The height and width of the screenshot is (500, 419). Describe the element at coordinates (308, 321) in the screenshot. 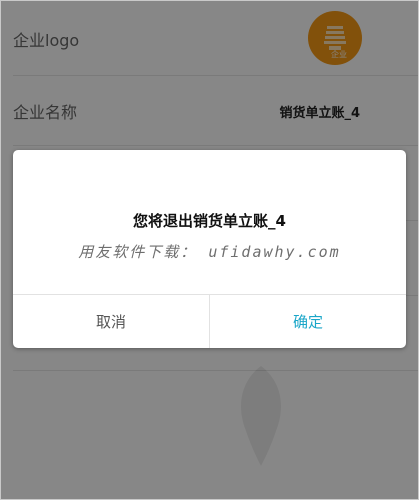

I see `confirm-button: 确定` at that location.